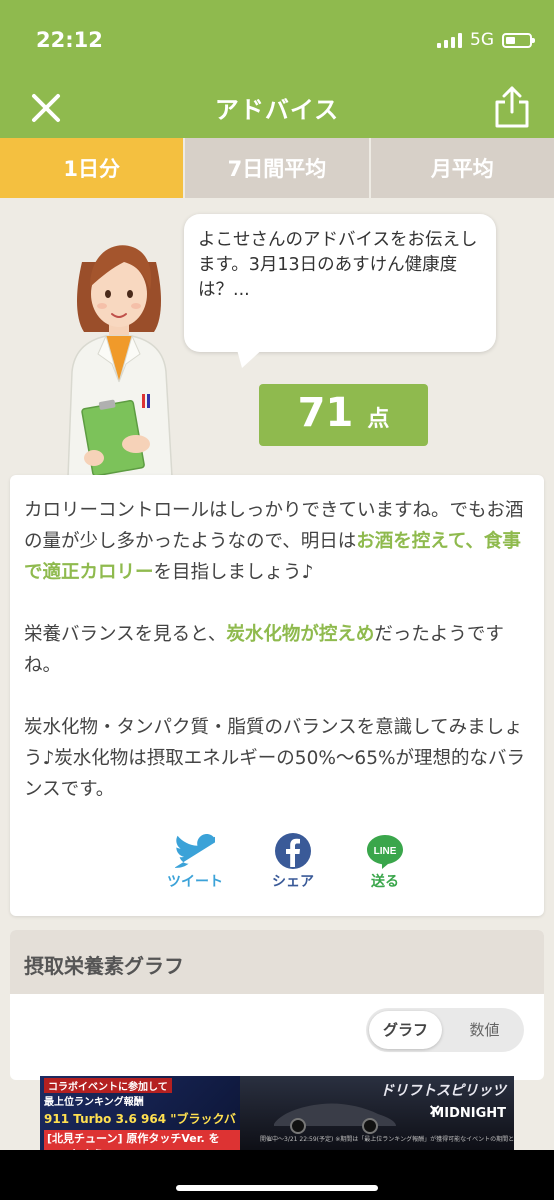  What do you see at coordinates (277, 962) in the screenshot?
I see `graph-section-title: 摂取栄養素グラフ` at bounding box center [277, 962].